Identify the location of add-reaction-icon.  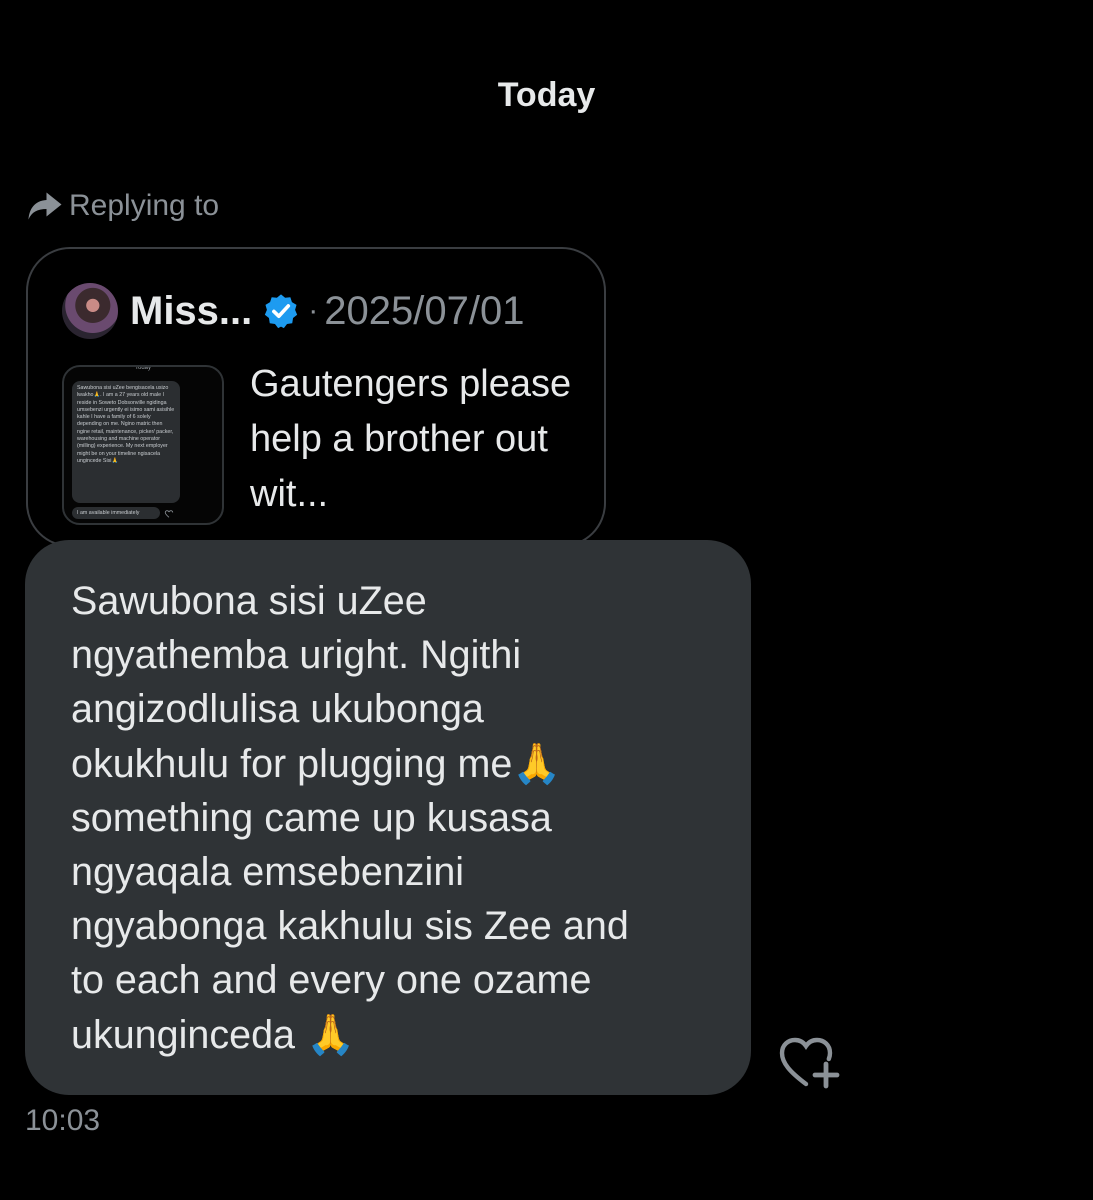
(809, 1062).